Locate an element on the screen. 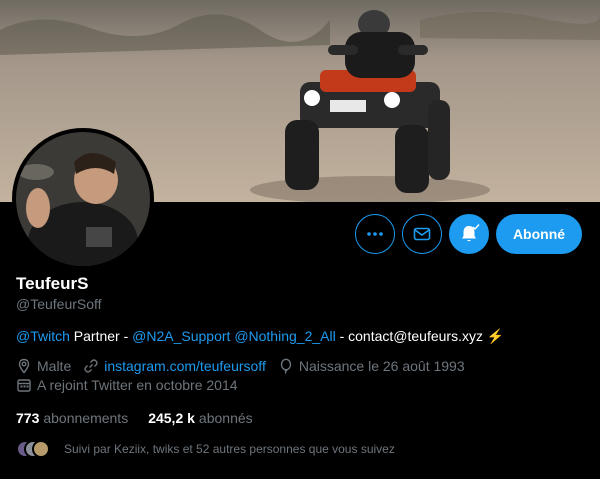  lightning-emoji: ⚡ is located at coordinates (495, 336).